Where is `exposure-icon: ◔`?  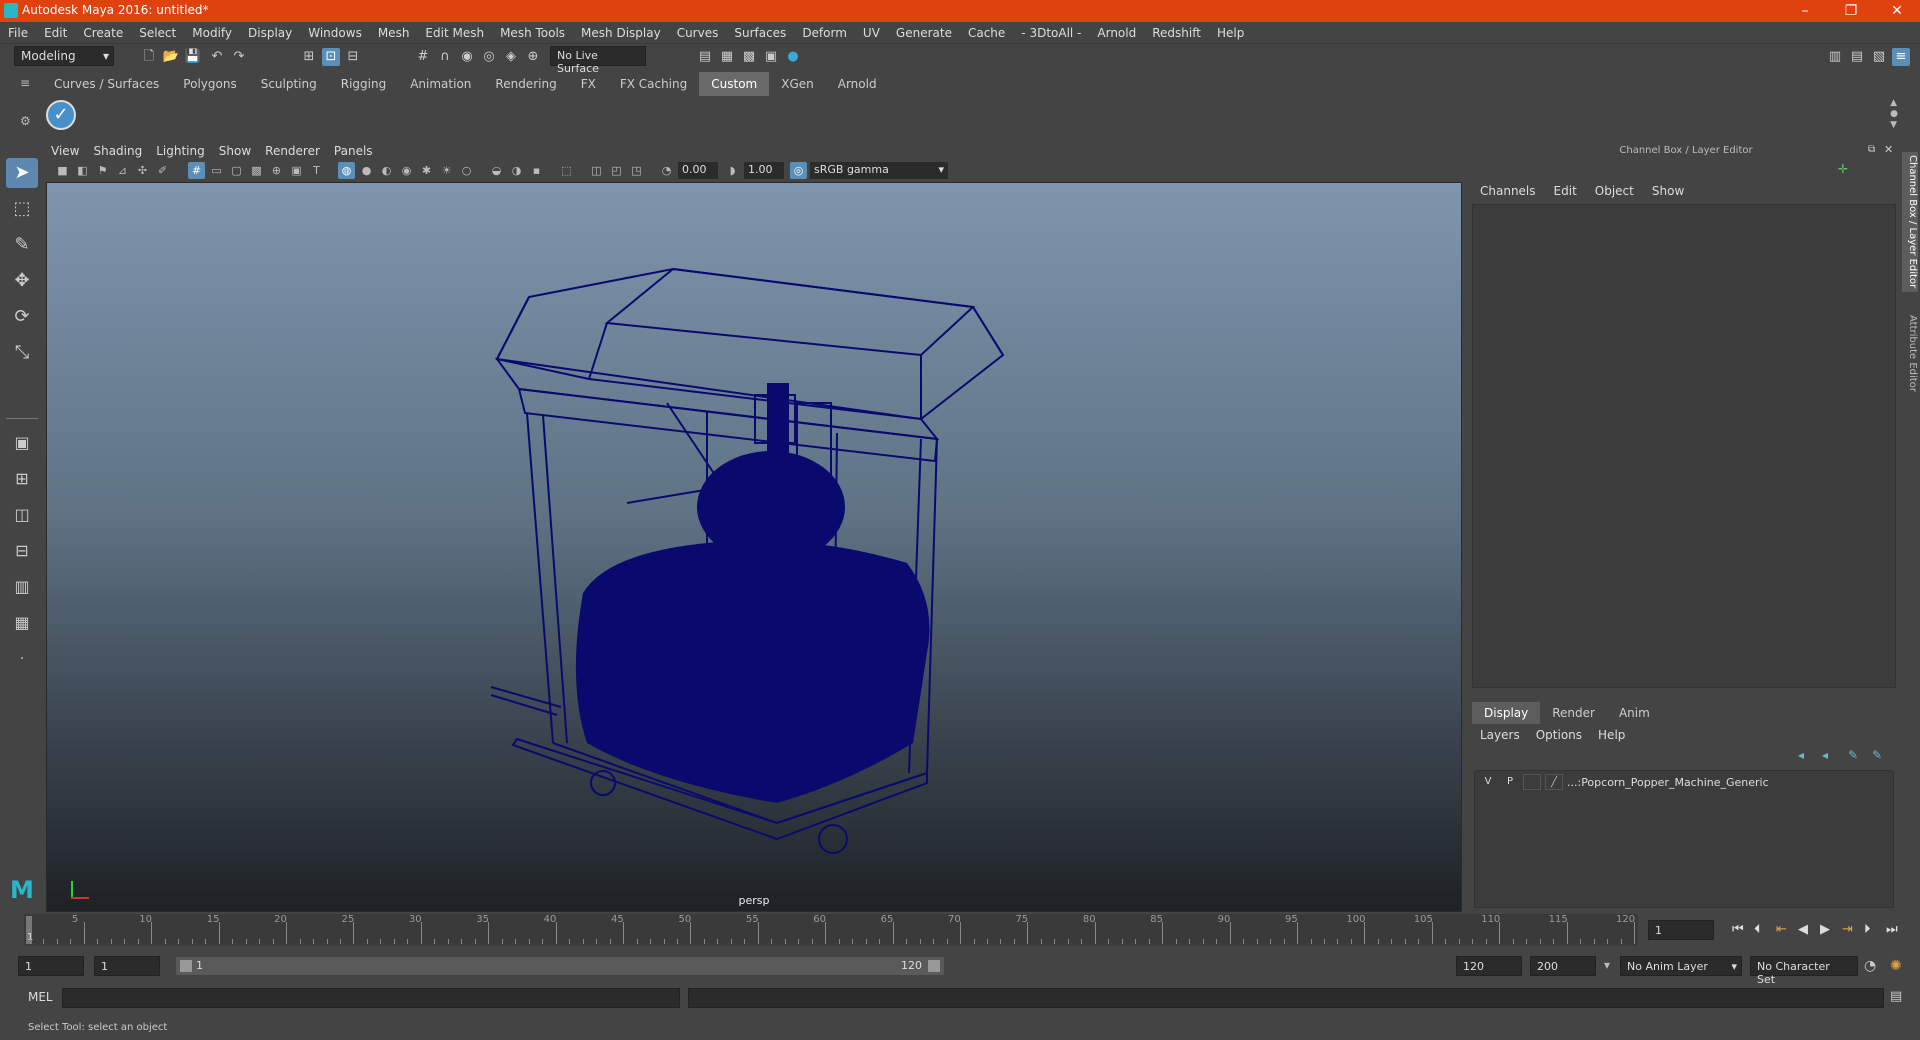 exposure-icon: ◔ is located at coordinates (666, 170).